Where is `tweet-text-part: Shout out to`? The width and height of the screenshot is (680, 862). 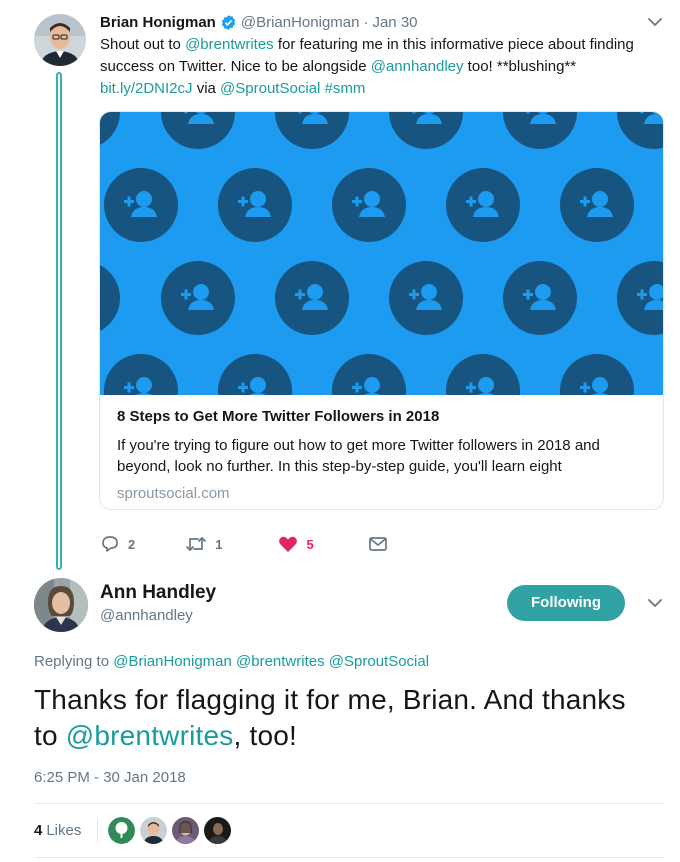
tweet-text-part: Shout out to is located at coordinates (143, 44).